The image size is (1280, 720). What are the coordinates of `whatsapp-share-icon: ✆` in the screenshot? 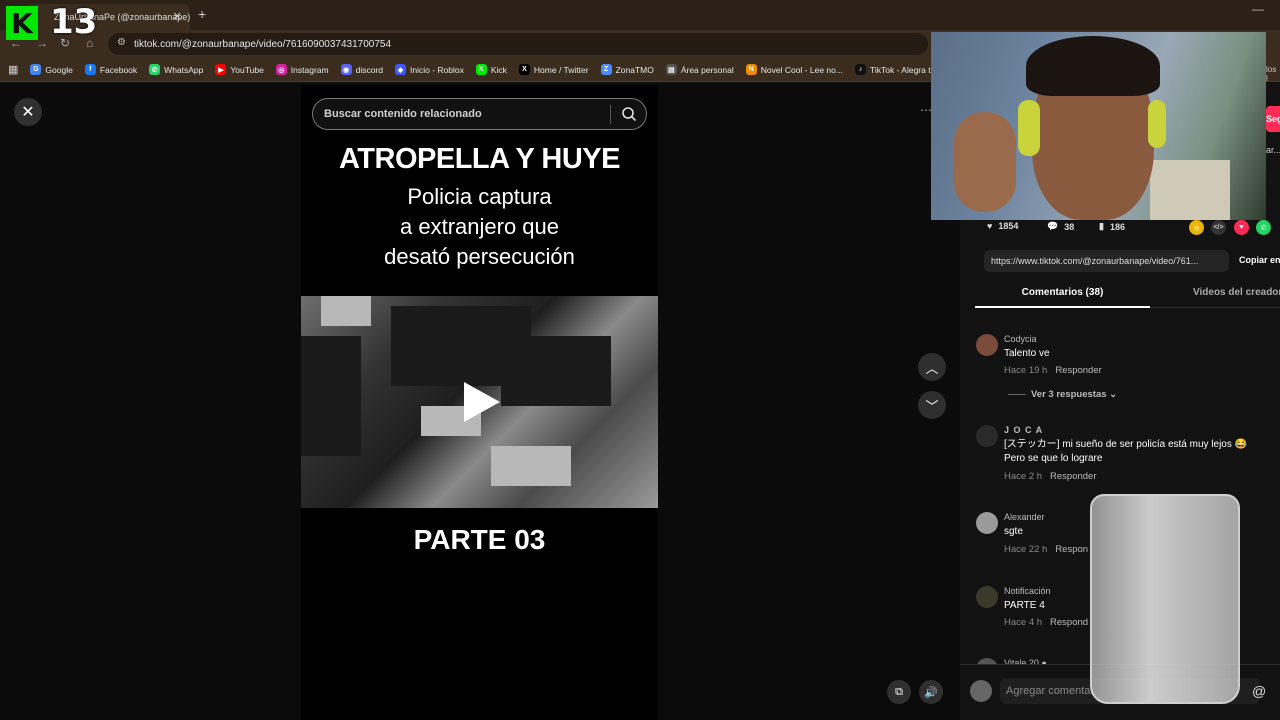 It's located at (1263, 227).